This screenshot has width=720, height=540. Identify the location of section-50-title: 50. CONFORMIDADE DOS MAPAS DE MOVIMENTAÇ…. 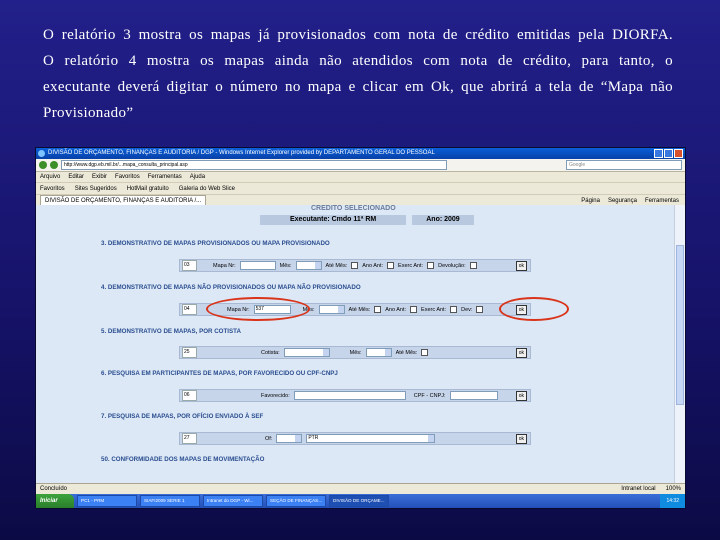
(183, 459).